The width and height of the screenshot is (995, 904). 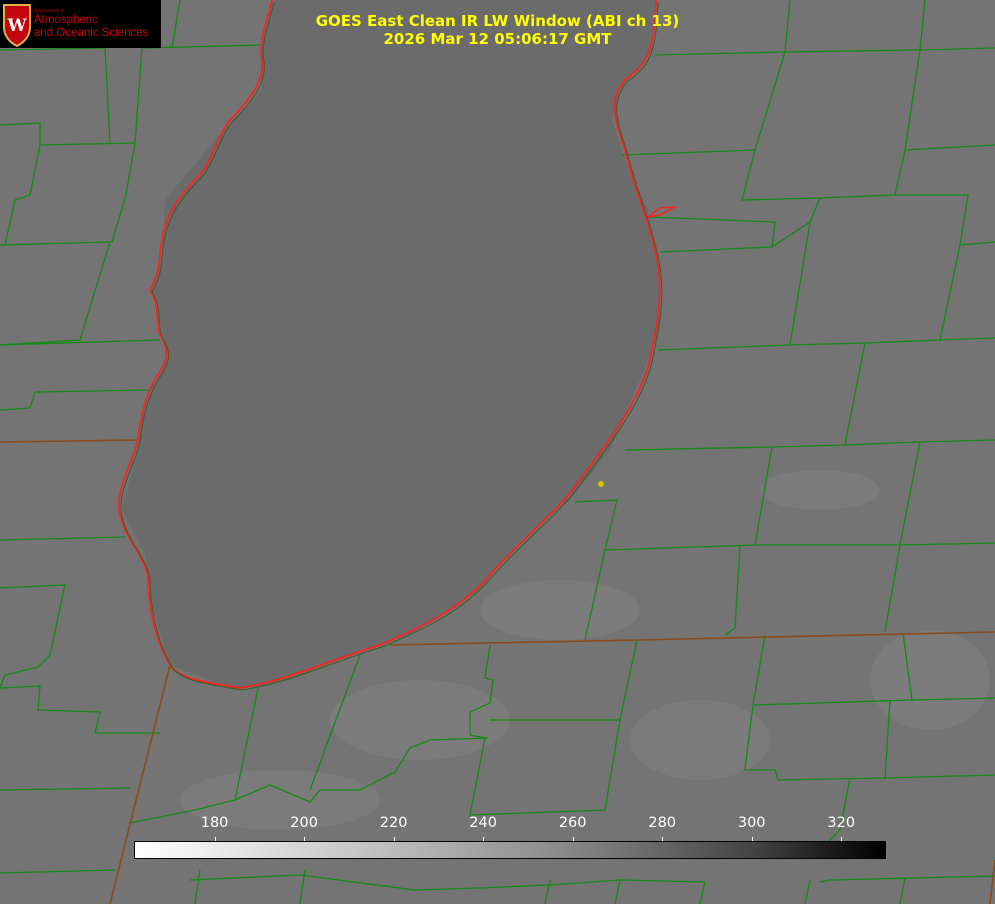 I want to click on svg-text: W, so click(x=16, y=26).